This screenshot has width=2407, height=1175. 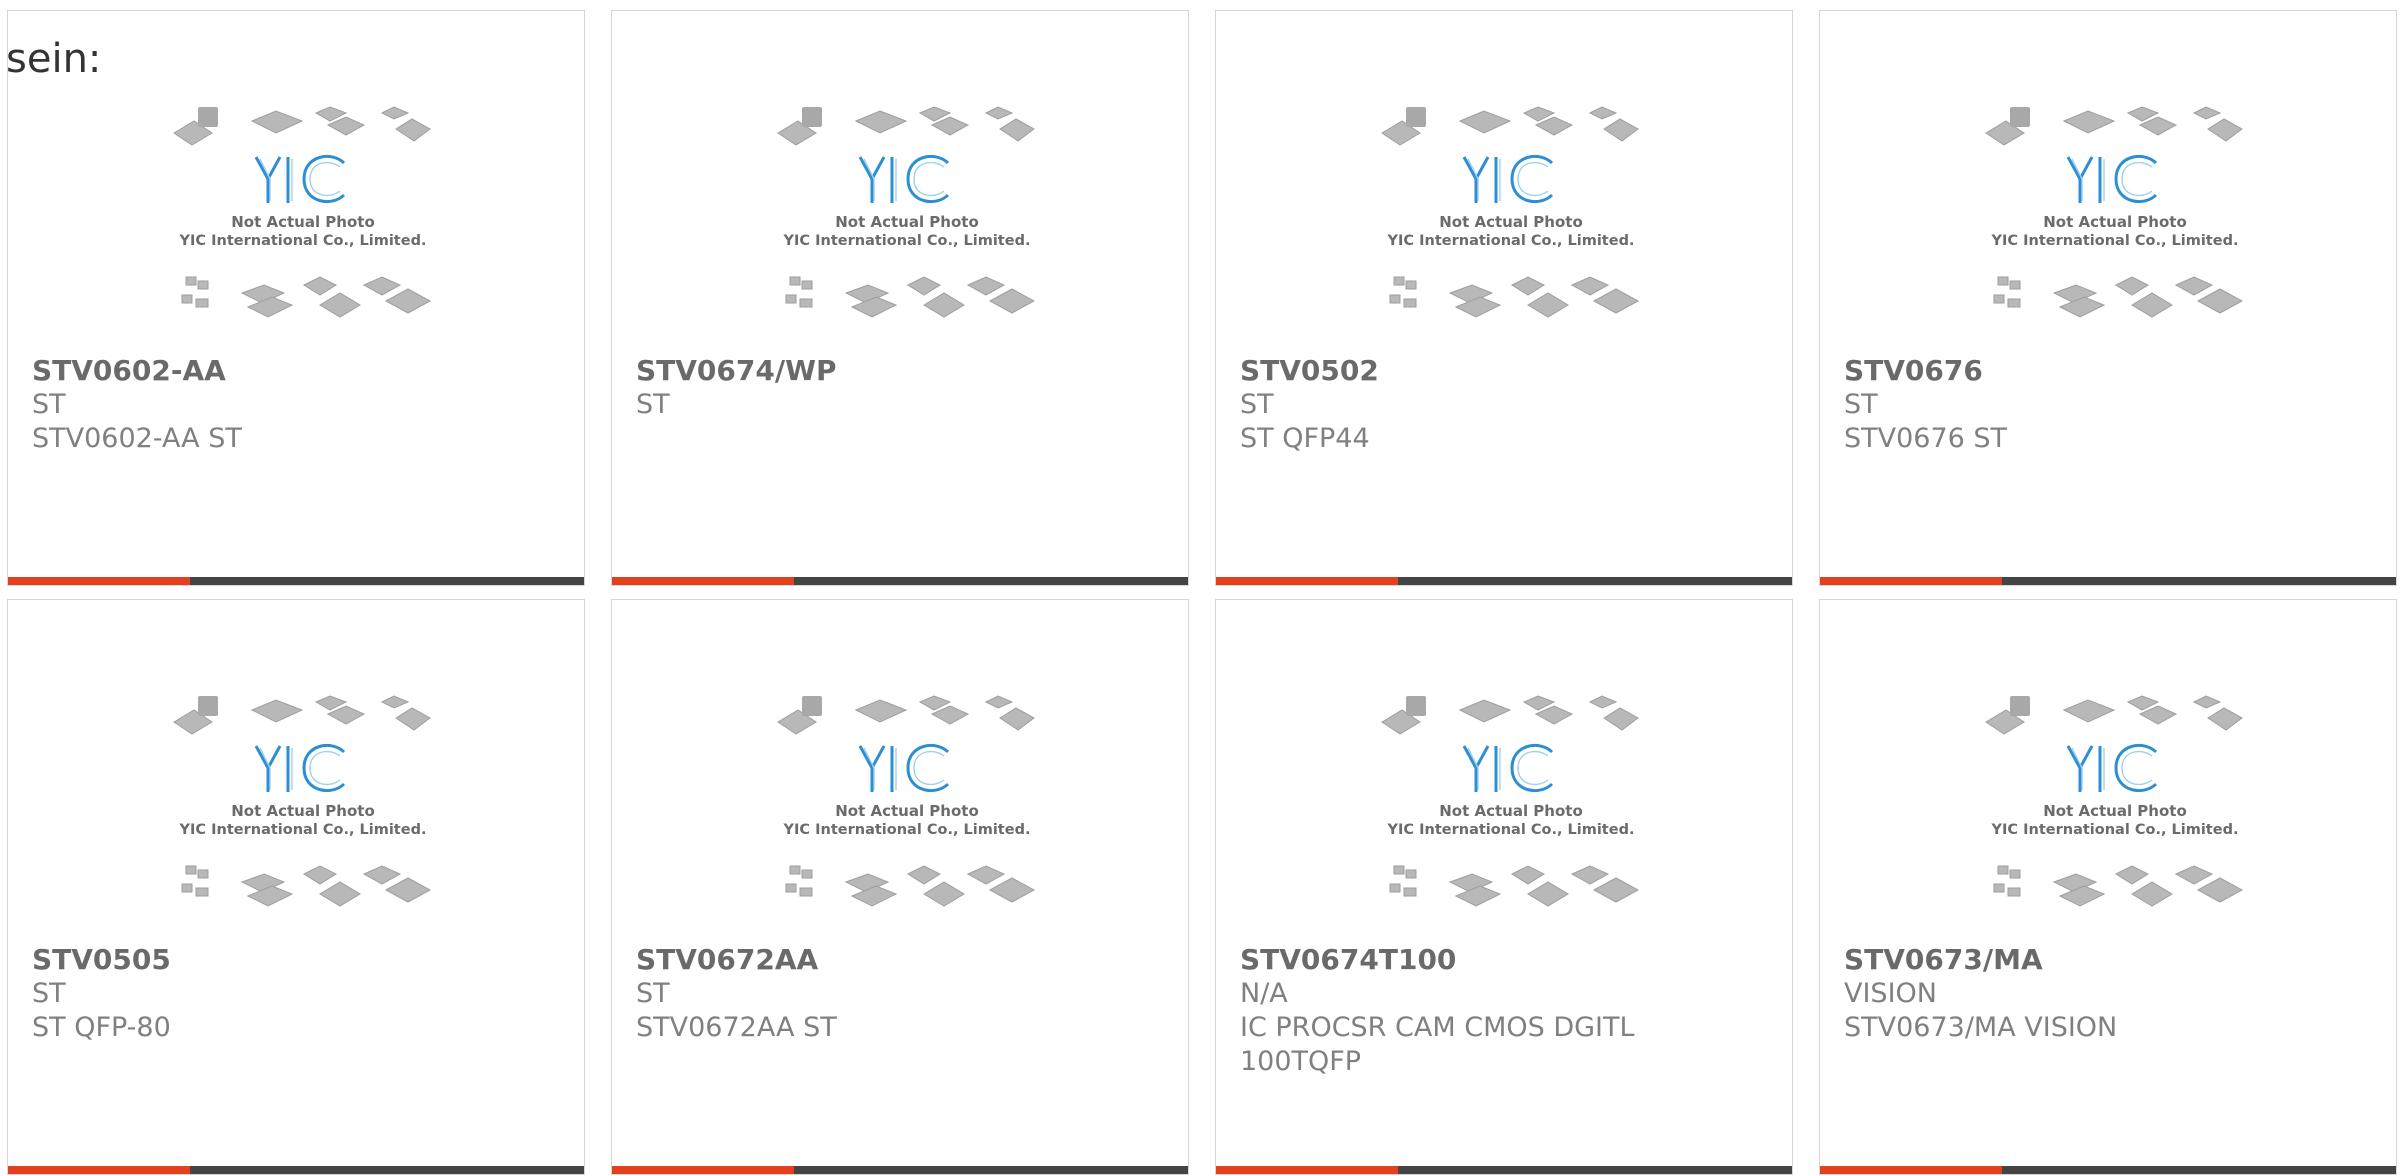 What do you see at coordinates (1305, 438) in the screenshot?
I see `description: ST QFP44` at bounding box center [1305, 438].